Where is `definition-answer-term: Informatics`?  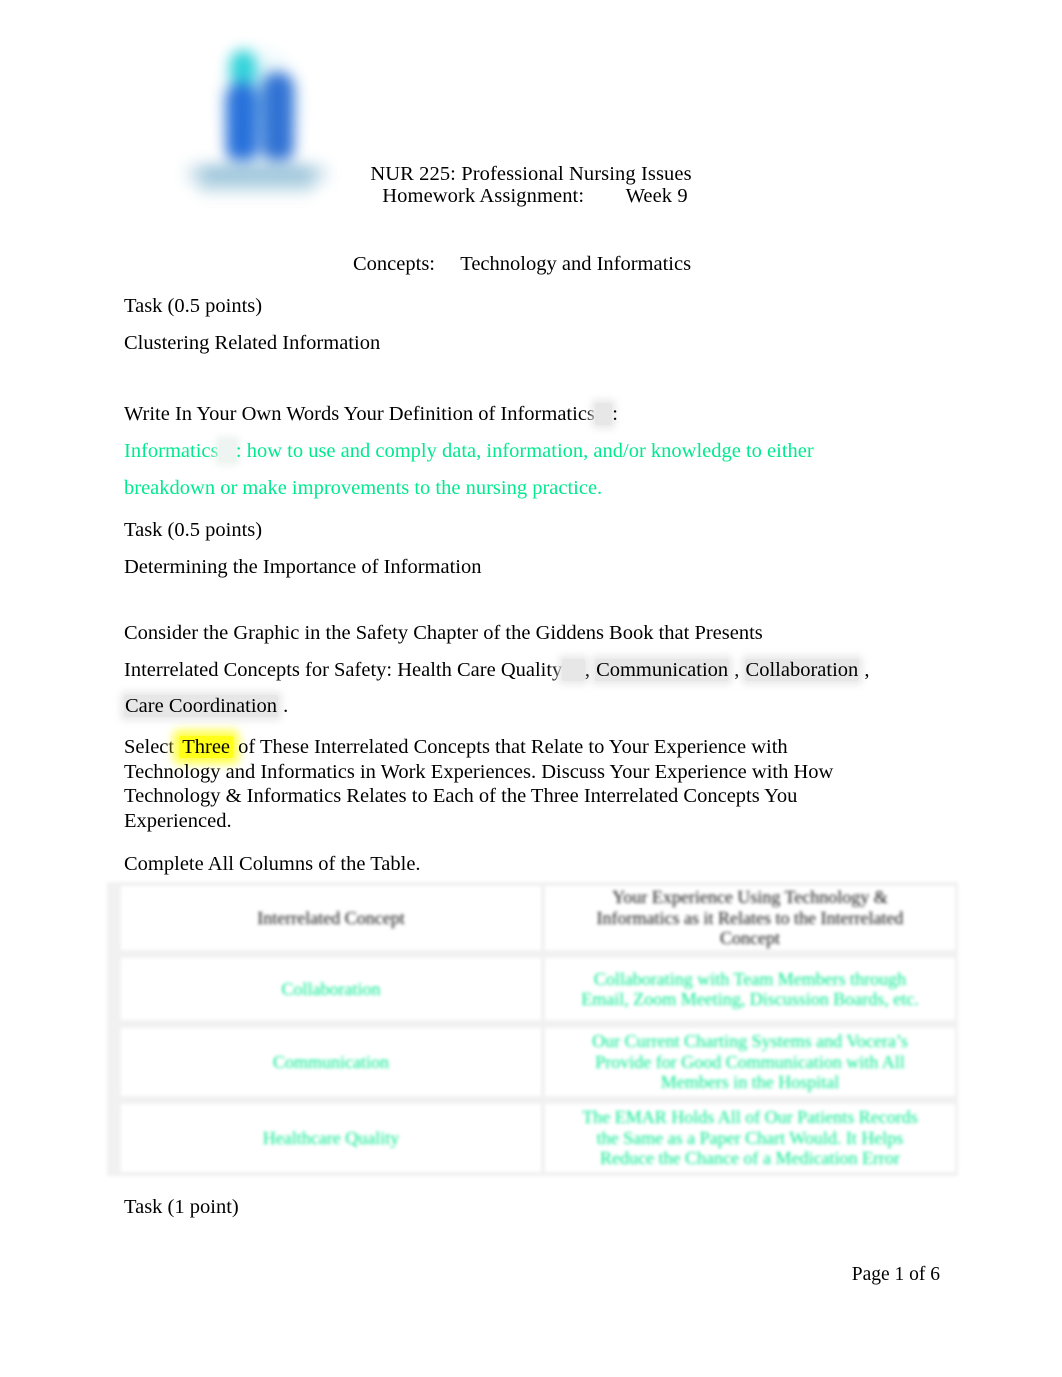
definition-answer-term: Informatics is located at coordinates (171, 451).